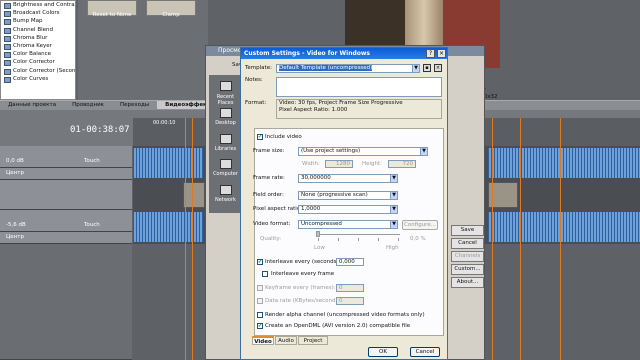 The image size is (640, 360). What do you see at coordinates (383, 352) in the screenshot?
I see `ok-button: OK` at bounding box center [383, 352].